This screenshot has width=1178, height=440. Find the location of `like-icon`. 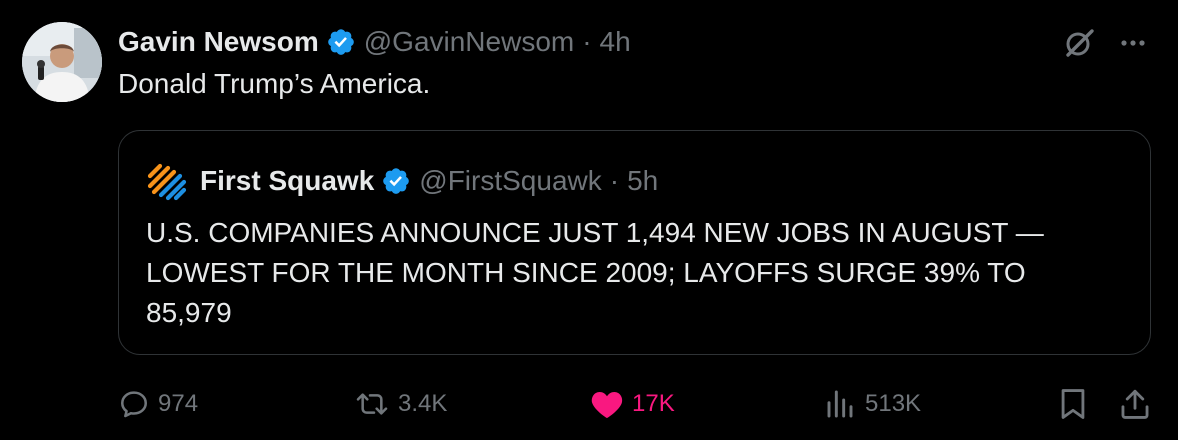

like-icon is located at coordinates (607, 405).